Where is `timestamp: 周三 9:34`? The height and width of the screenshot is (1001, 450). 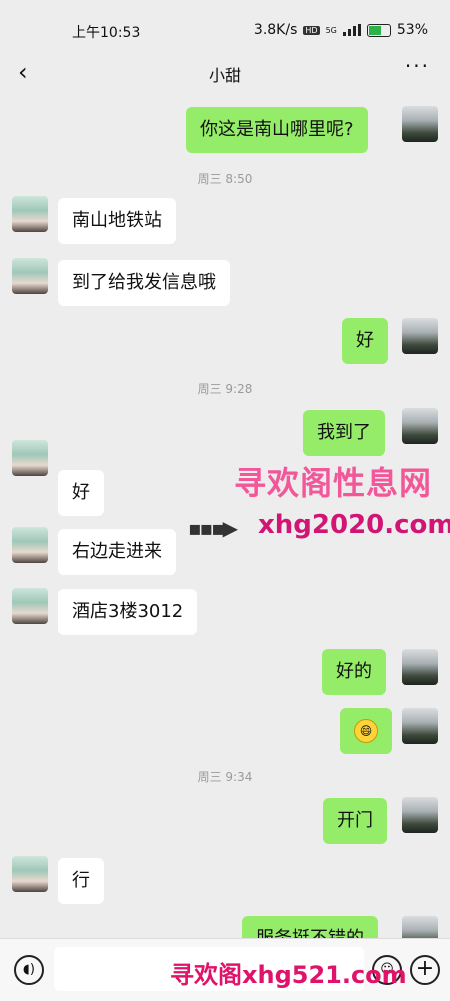
timestamp: 周三 9:34 is located at coordinates (225, 777).